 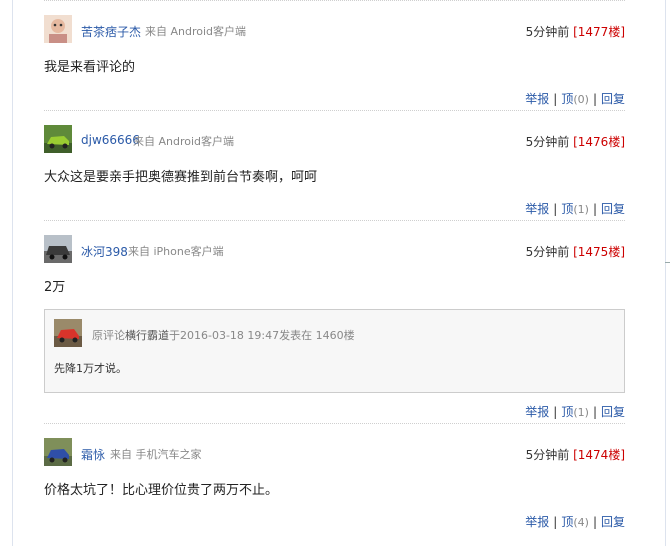 What do you see at coordinates (161, 490) in the screenshot?
I see `comment-text: 价格太坑了！比心理价位贵了两万不止。` at bounding box center [161, 490].